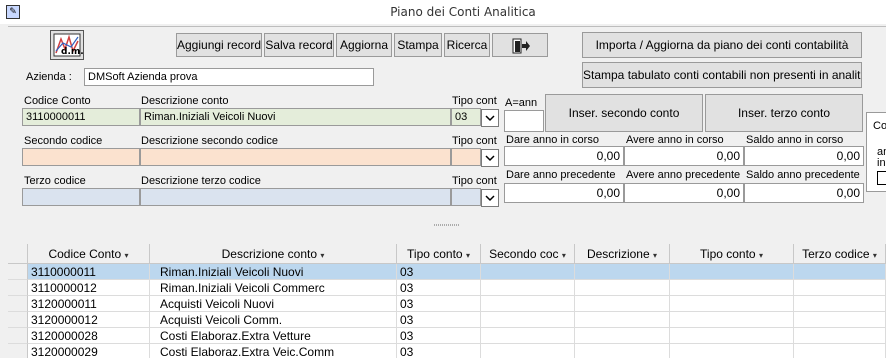 This screenshot has width=886, height=358. What do you see at coordinates (299, 45) in the screenshot?
I see `save-record-button: Salva record` at bounding box center [299, 45].